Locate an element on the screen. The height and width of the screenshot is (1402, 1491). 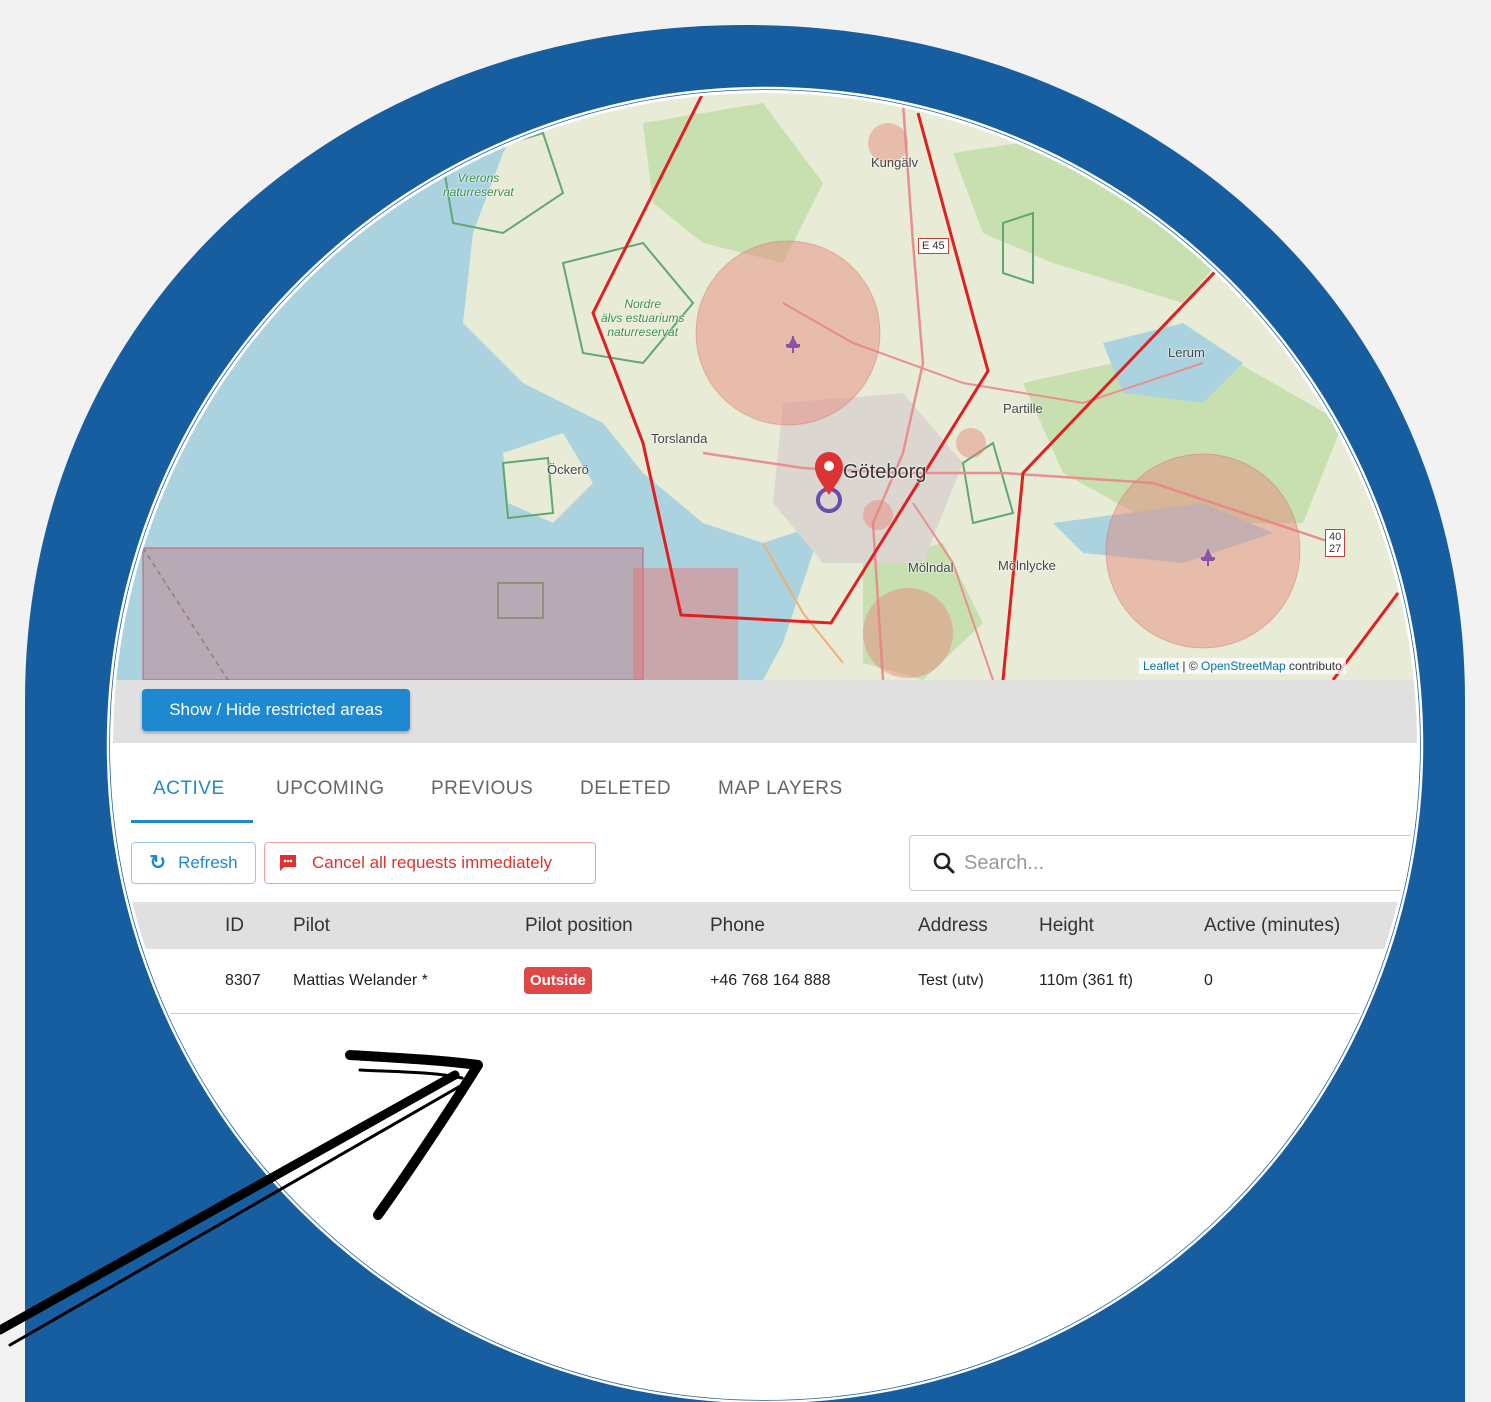
road-label-e45: E 45 is located at coordinates (933, 246).